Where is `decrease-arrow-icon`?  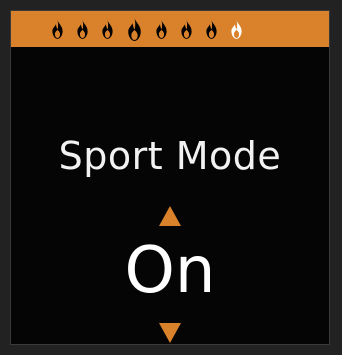
decrease-arrow-icon is located at coordinates (170, 333).